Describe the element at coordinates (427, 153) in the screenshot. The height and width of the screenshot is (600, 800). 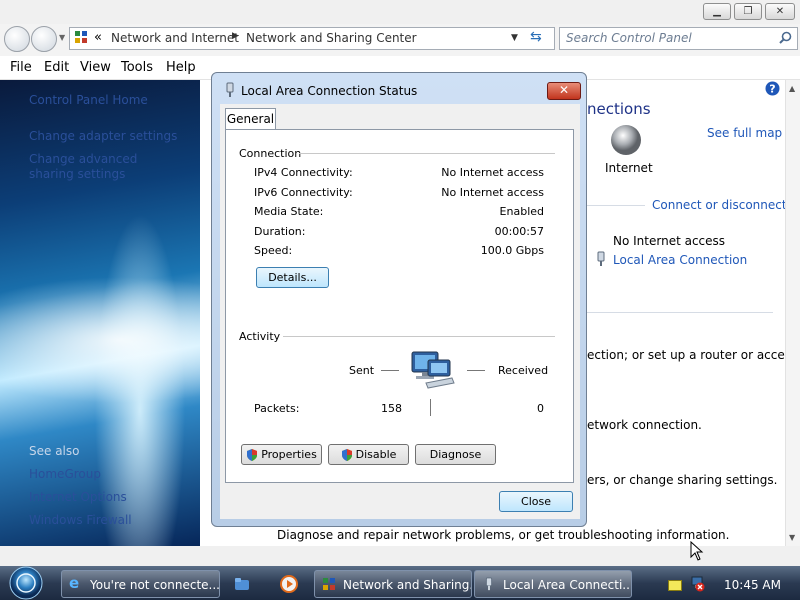
I see `connection-group-line` at that location.